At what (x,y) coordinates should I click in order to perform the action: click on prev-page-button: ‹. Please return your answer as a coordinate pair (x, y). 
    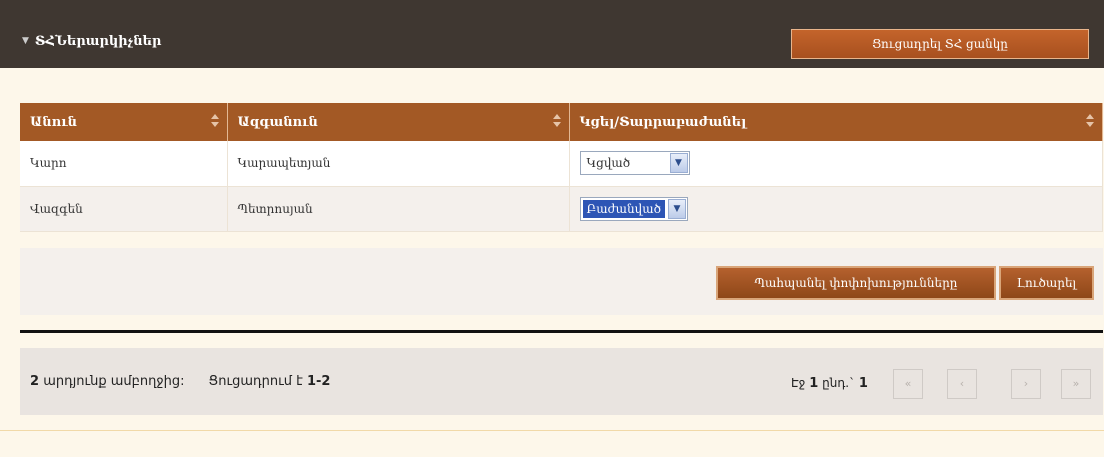
    Looking at the image, I should click on (962, 384).